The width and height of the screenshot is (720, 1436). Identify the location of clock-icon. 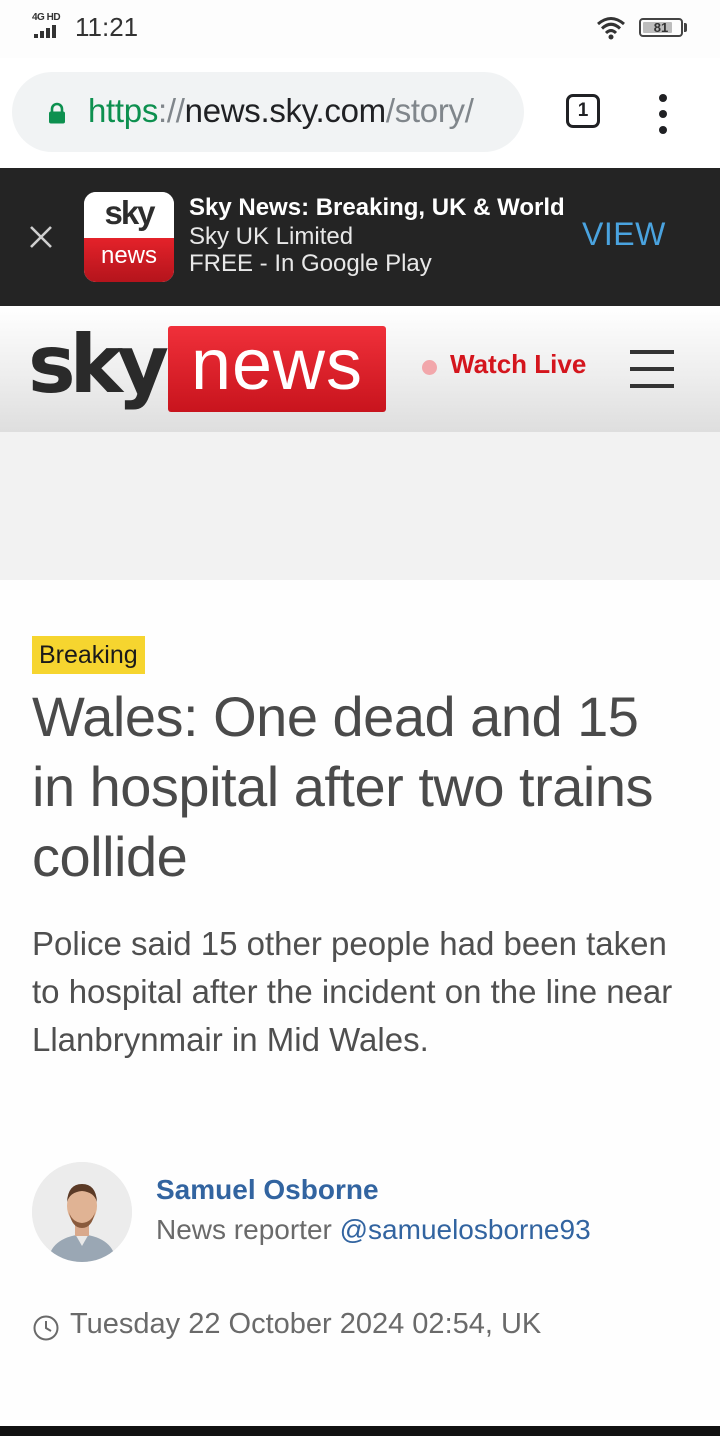
(46, 1328).